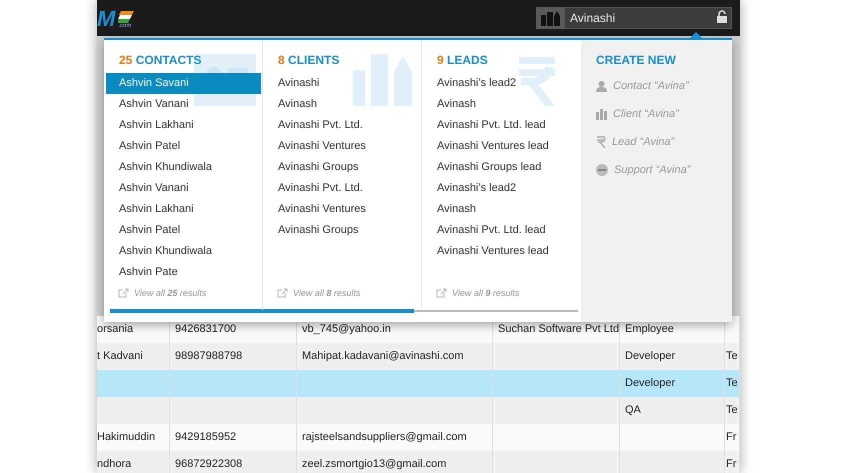 This screenshot has width=841, height=473. What do you see at coordinates (601, 86) in the screenshot?
I see `person-icon` at bounding box center [601, 86].